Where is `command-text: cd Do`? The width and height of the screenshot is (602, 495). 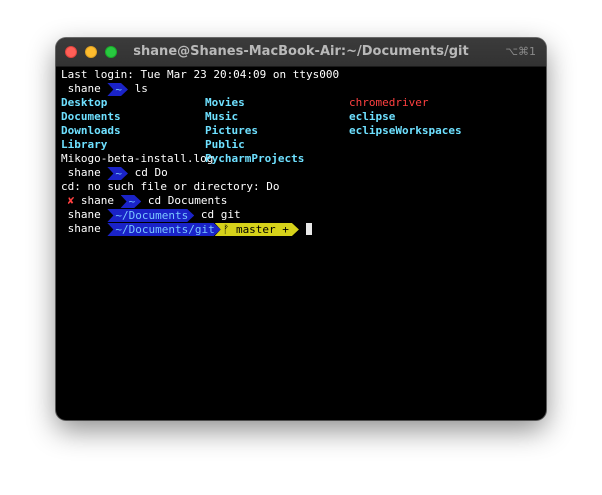 command-text: cd Do is located at coordinates (151, 172).